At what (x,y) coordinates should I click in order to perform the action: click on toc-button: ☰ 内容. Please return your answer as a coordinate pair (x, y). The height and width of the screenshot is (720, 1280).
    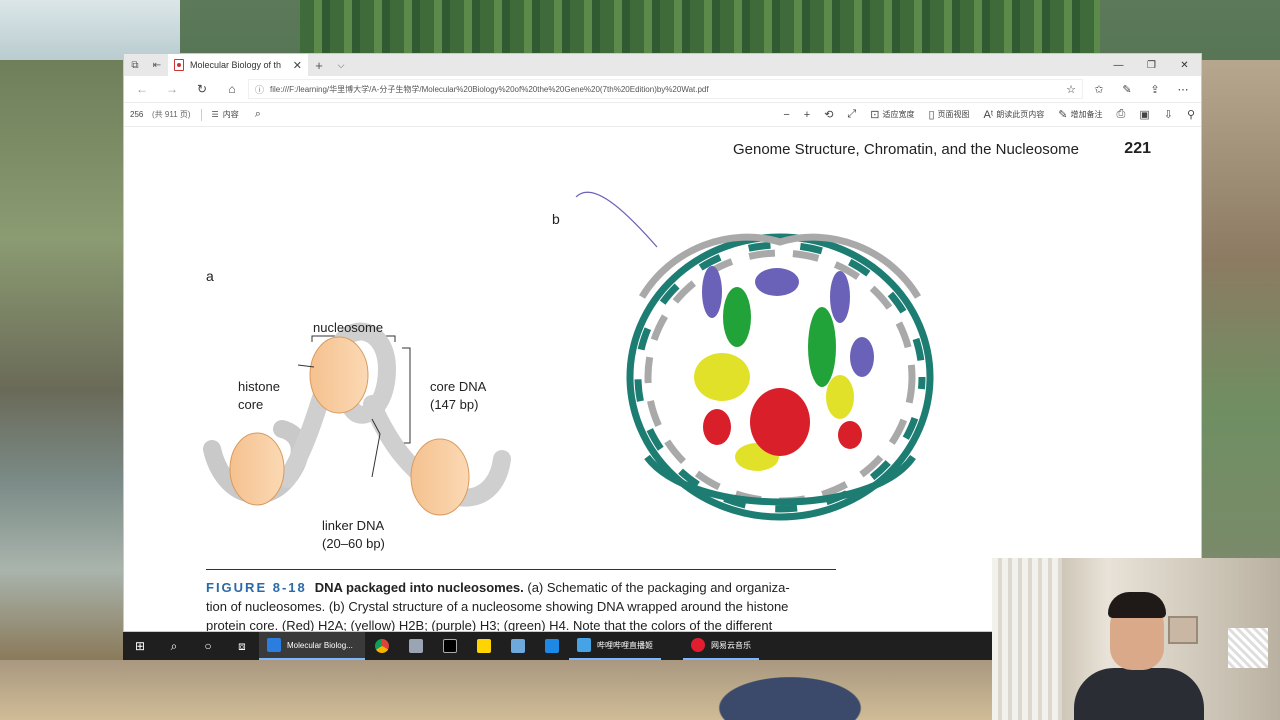
    Looking at the image, I should click on (225, 114).